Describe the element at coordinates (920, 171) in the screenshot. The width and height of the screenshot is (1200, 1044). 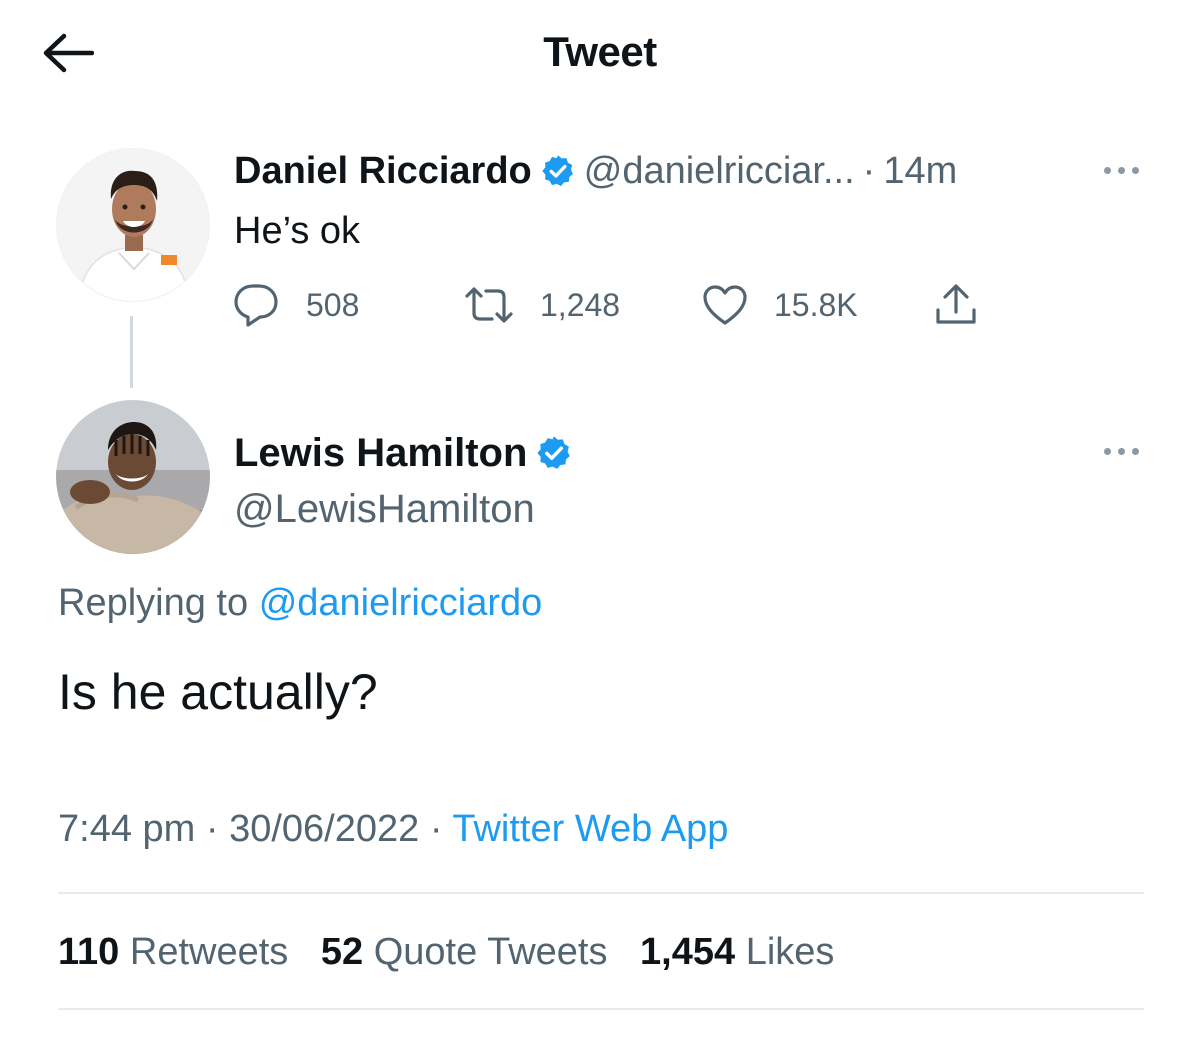
I see `tweet-time: 14m` at that location.